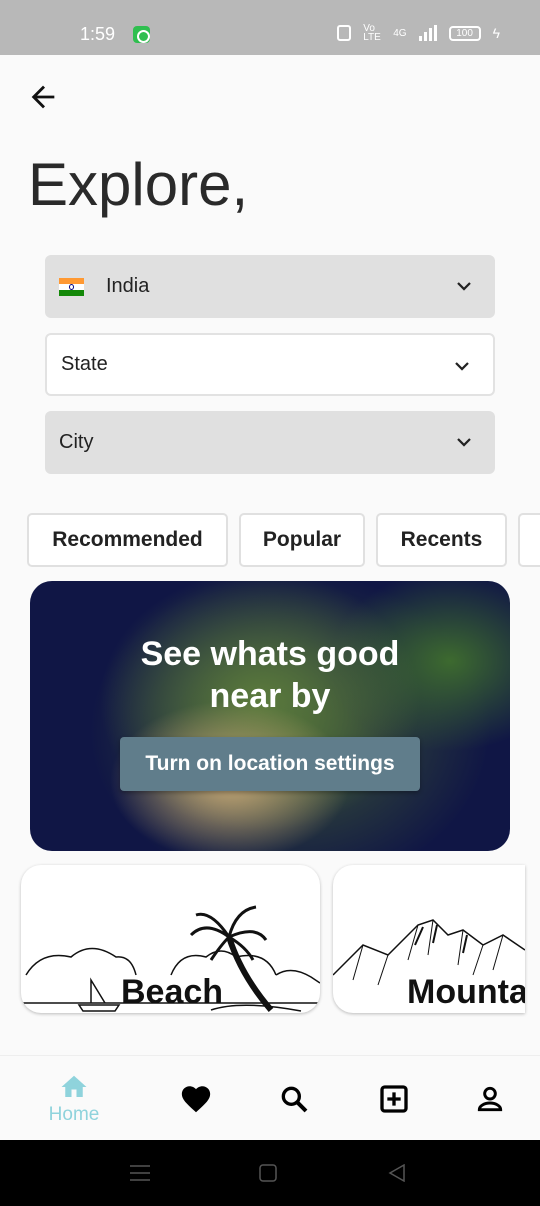  I want to click on back-button, so click(43, 97).